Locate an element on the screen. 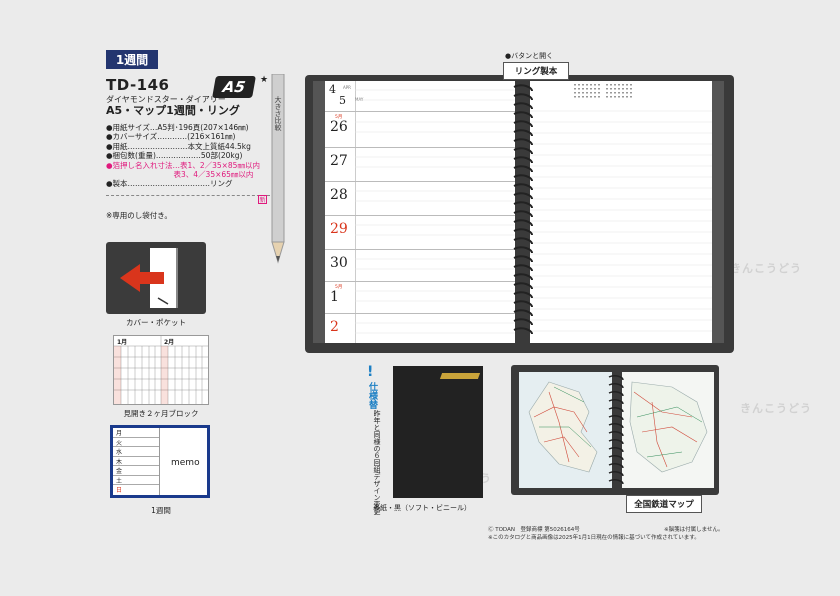  category-badge: 1週間 is located at coordinates (132, 59).